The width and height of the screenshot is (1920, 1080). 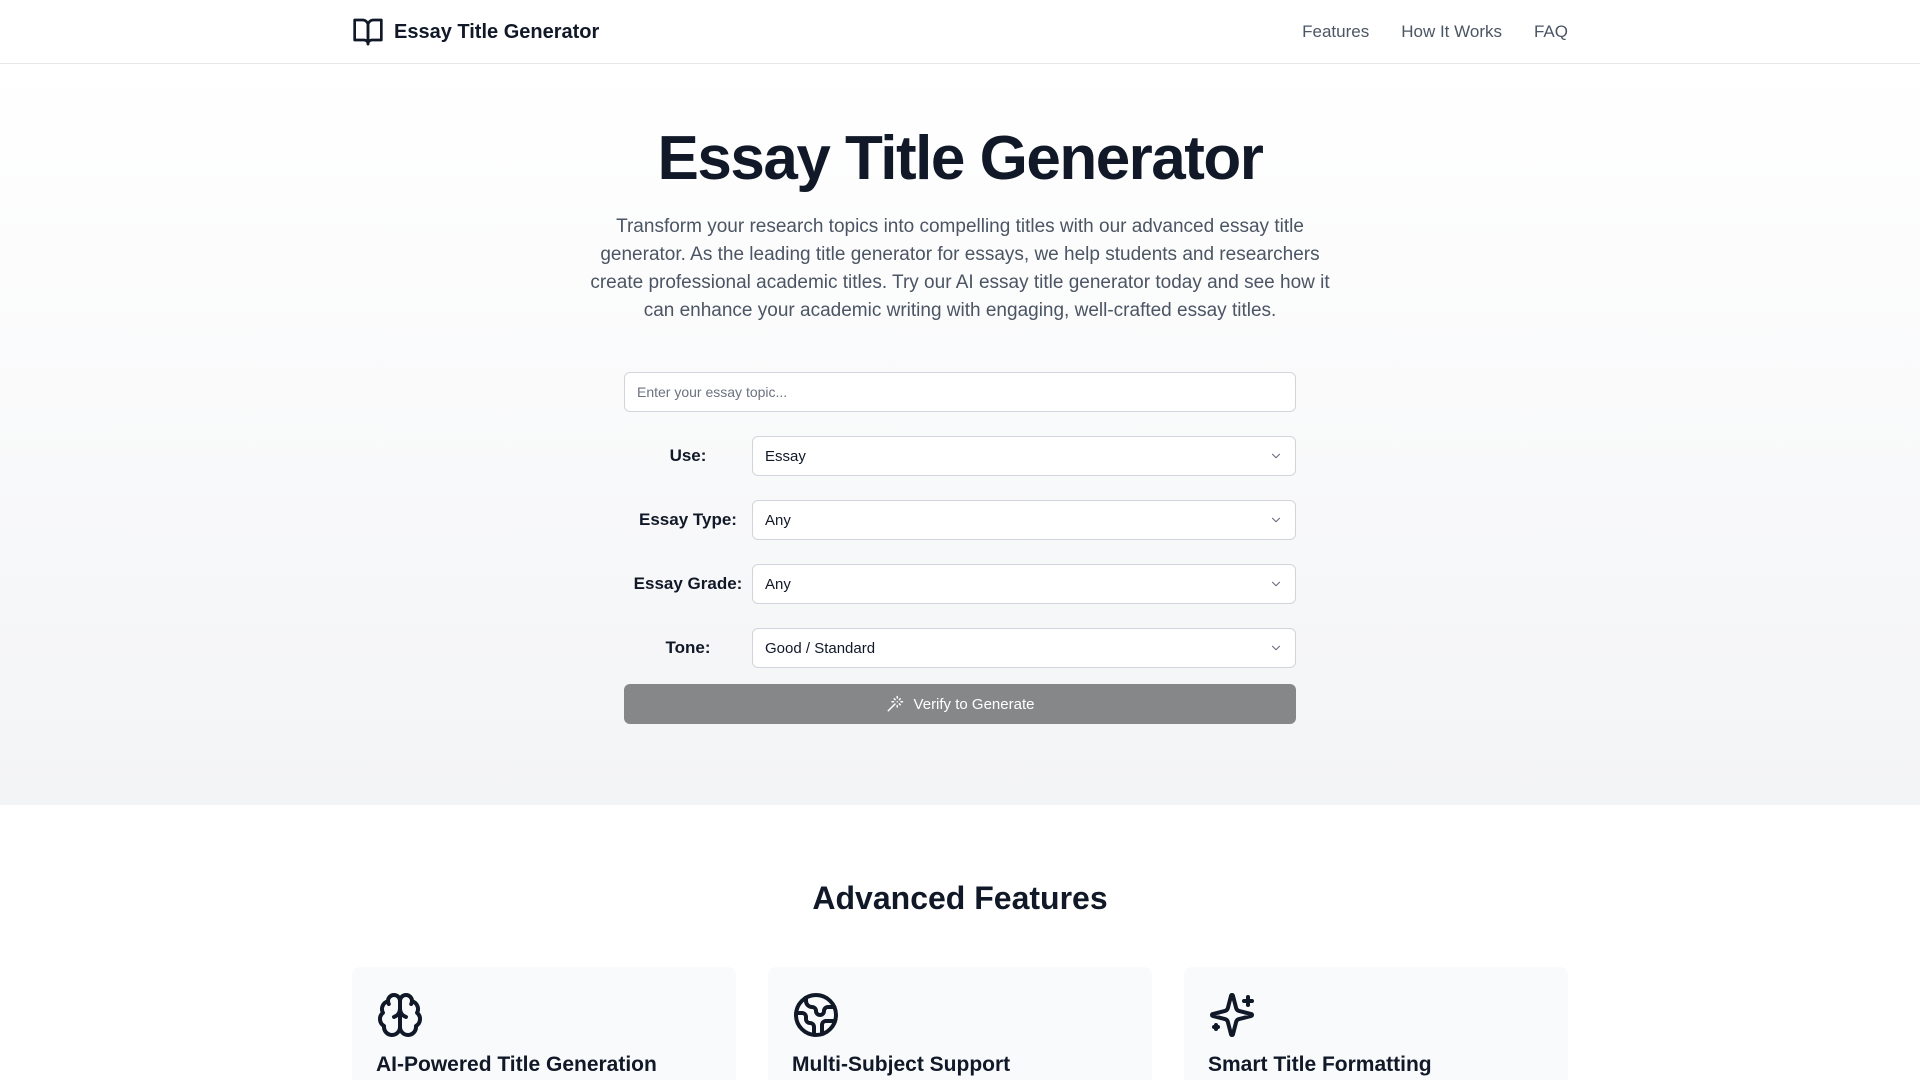 What do you see at coordinates (1024, 584) in the screenshot?
I see `essay-grade-select: Any` at bounding box center [1024, 584].